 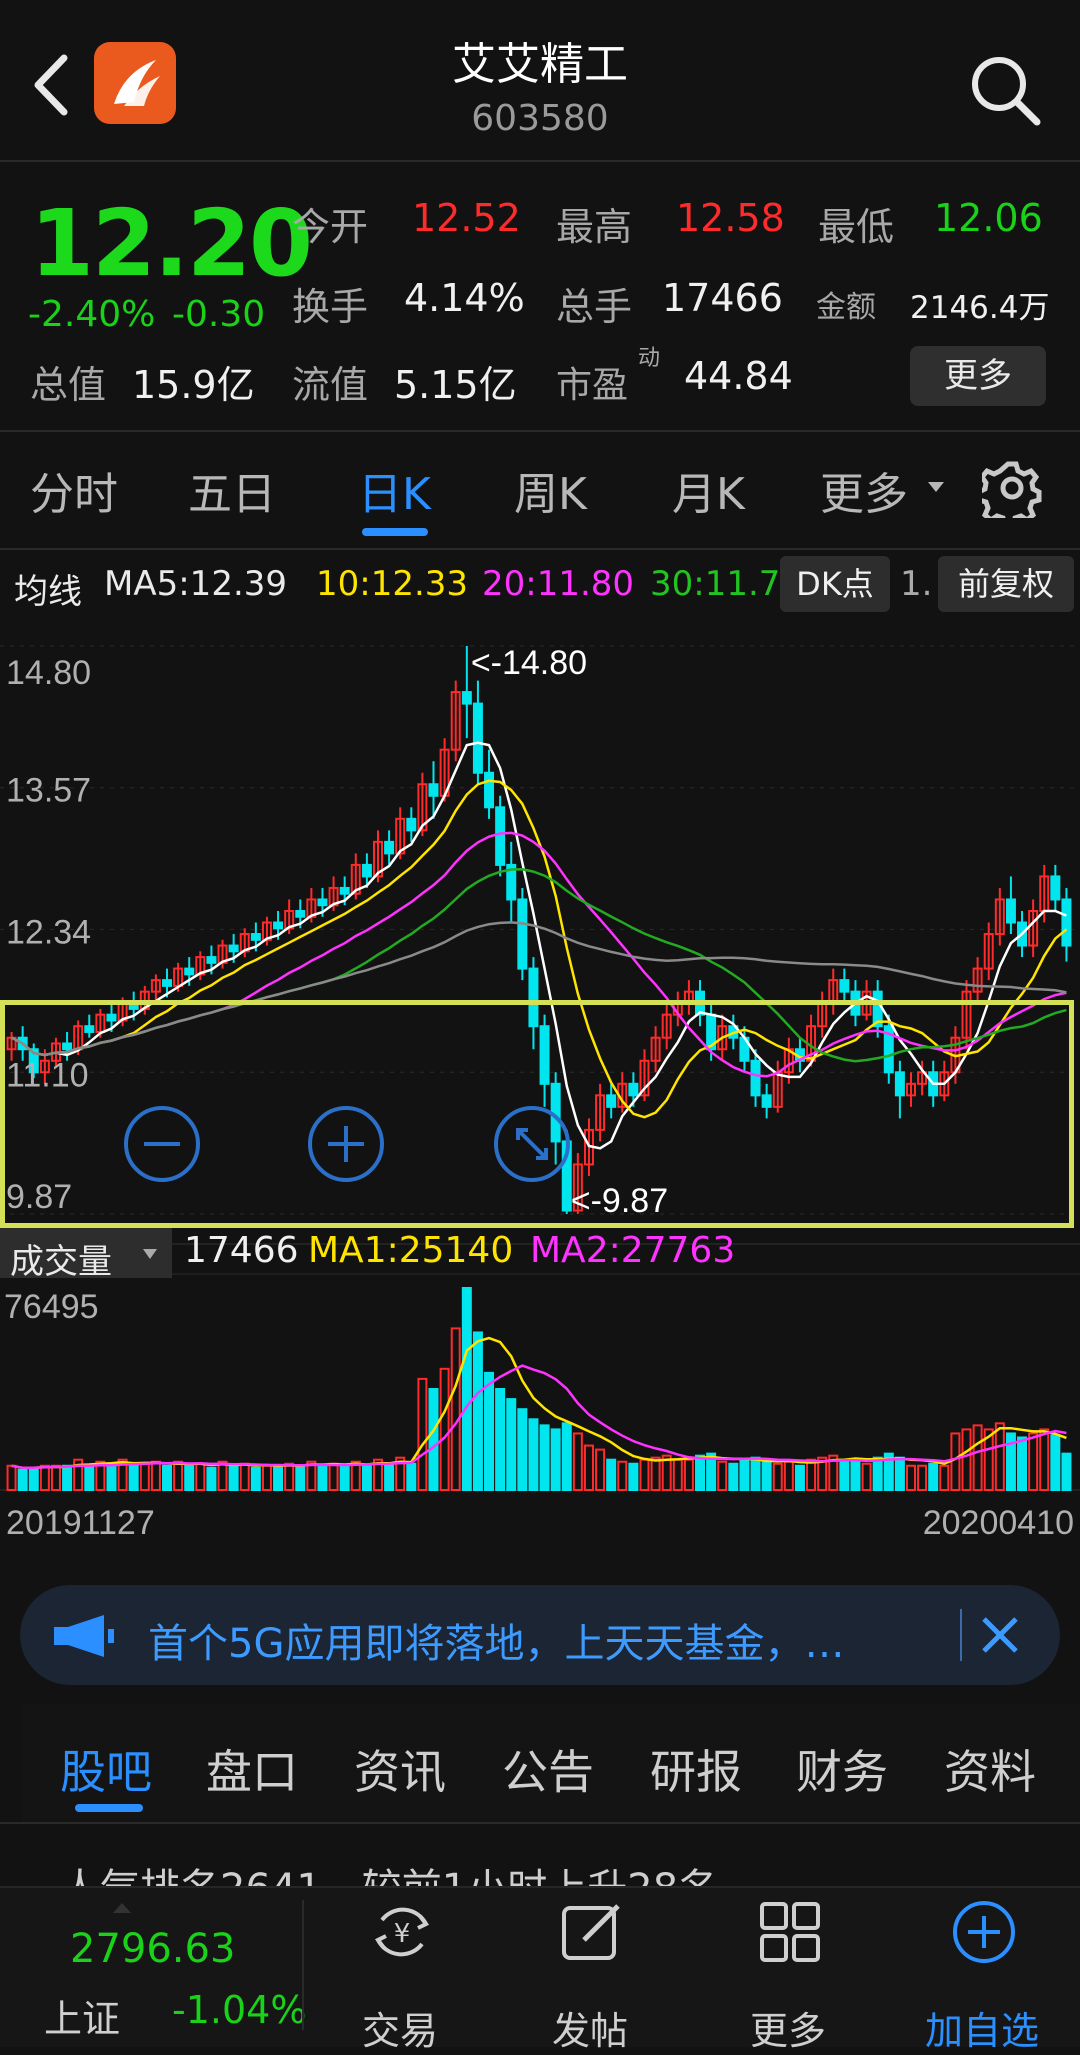 I want to click on amount-label: 金额, so click(x=846, y=307).